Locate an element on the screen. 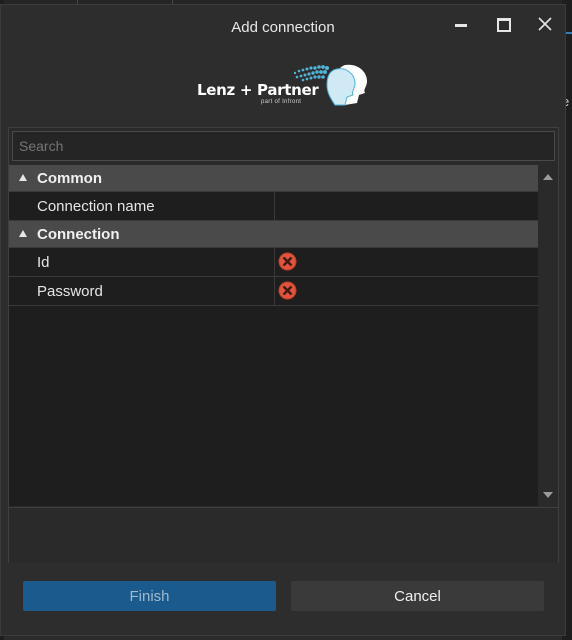 Image resolution: width=572 pixels, height=640 pixels. logo-wordmark: Lenz + Partner is located at coordinates (258, 90).